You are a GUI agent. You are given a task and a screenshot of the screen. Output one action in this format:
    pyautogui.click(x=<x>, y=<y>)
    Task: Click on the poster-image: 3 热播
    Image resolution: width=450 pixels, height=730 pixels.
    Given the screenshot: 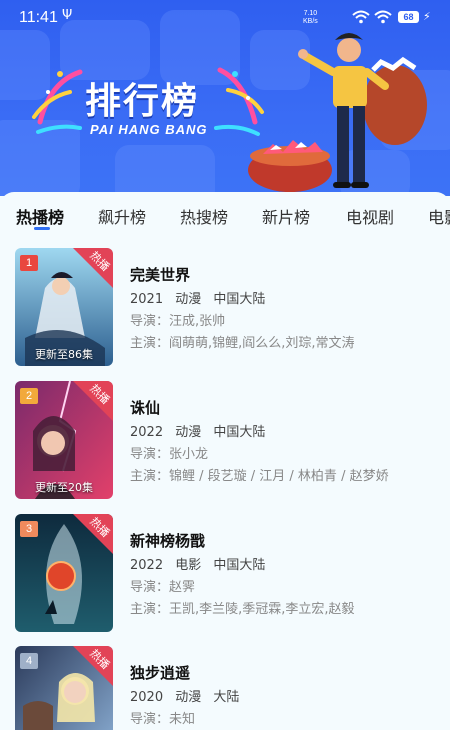 What is the action you would take?
    pyautogui.click(x=64, y=573)
    